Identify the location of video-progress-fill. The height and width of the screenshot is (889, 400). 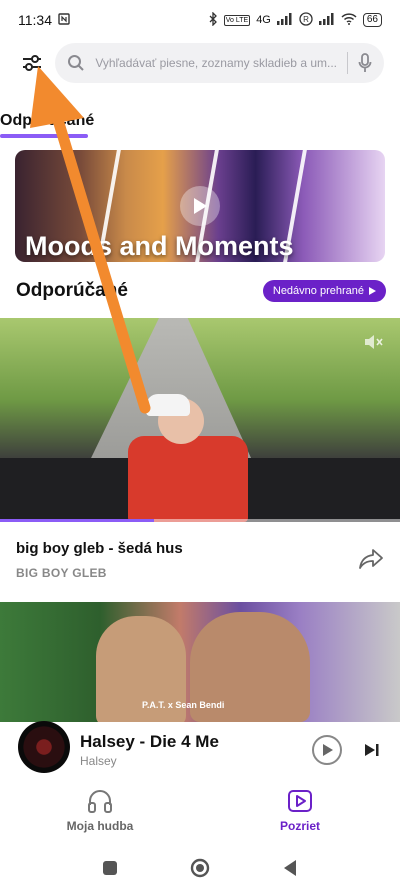
(77, 520).